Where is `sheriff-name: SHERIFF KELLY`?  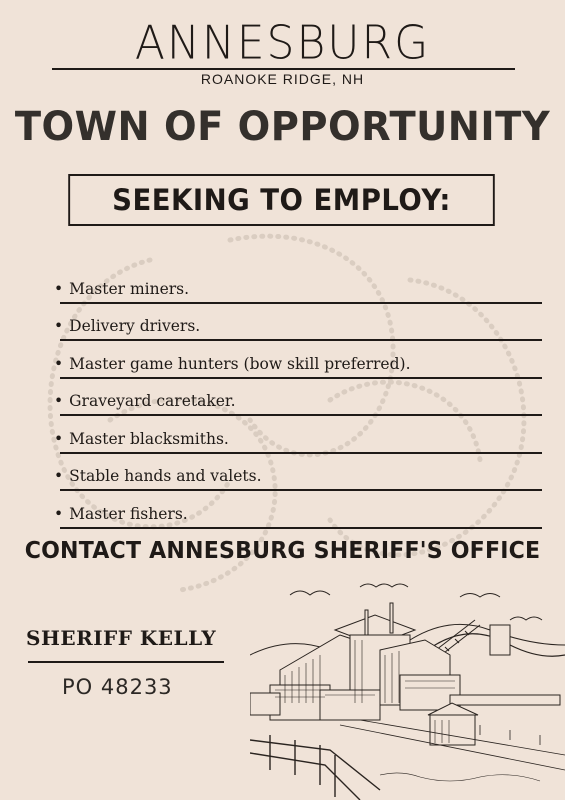 sheriff-name: SHERIFF KELLY is located at coordinates (121, 638).